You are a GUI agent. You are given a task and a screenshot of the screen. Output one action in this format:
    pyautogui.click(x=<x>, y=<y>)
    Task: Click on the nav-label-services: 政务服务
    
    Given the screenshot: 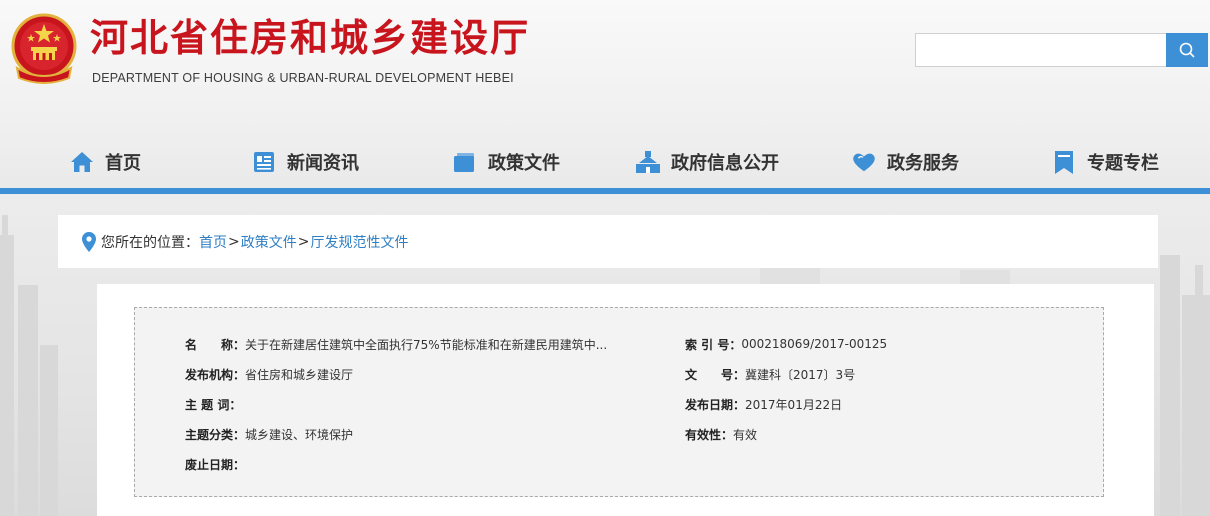 What is the action you would take?
    pyautogui.click(x=923, y=163)
    